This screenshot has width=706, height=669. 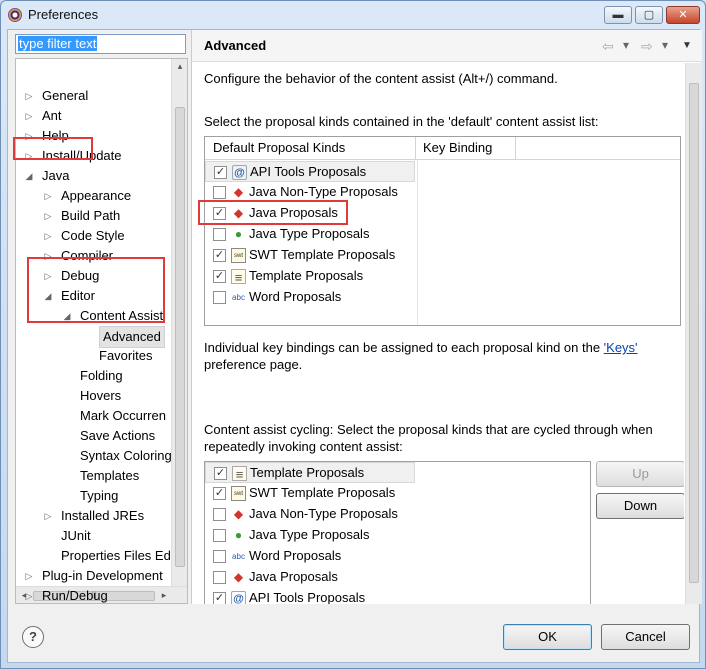 What do you see at coordinates (33, 637) in the screenshot?
I see `help-icon: ?` at bounding box center [33, 637].